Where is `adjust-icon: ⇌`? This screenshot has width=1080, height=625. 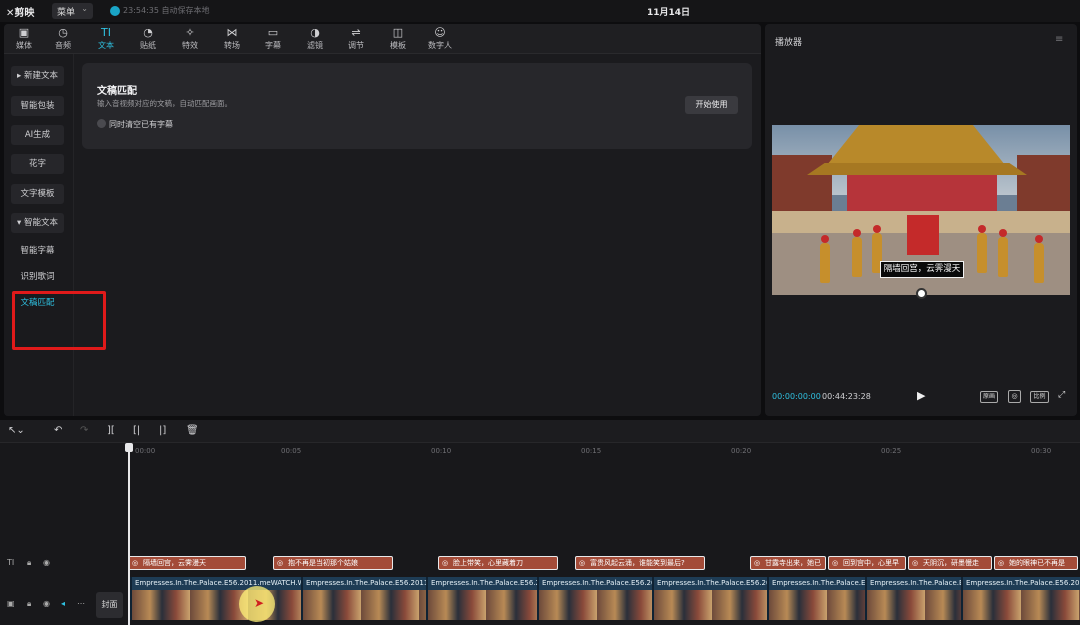
adjust-icon: ⇌ is located at coordinates (356, 32).